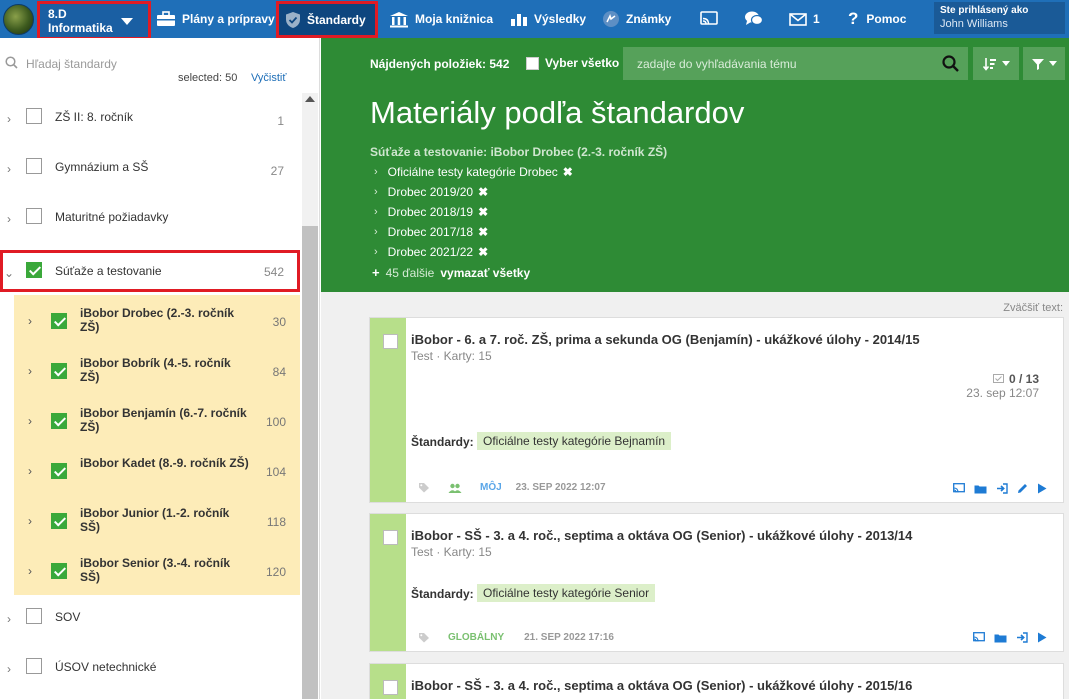 This screenshot has width=1069, height=699. Describe the element at coordinates (454, 19) in the screenshot. I see `nav-library-label: Moja knižnica` at that location.